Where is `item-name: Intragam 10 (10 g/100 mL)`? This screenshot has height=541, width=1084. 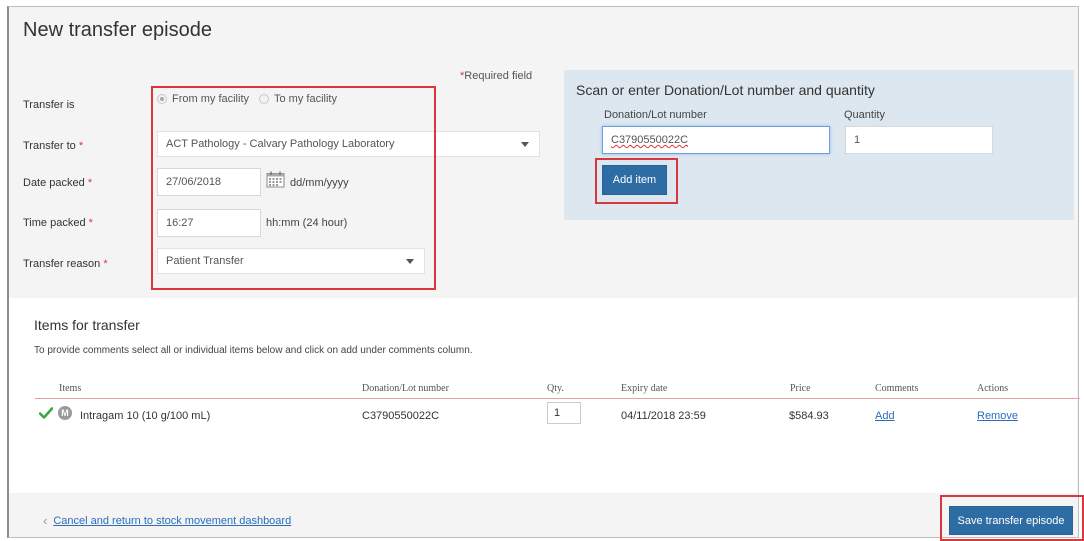
item-name: Intragam 10 (10 g/100 mL) is located at coordinates (145, 416).